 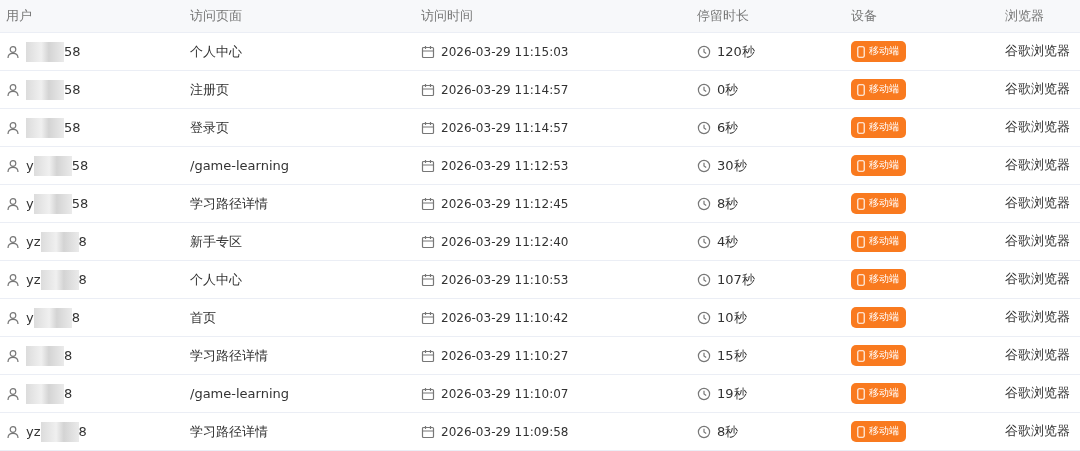 What do you see at coordinates (30, 317) in the screenshot?
I see `username-text: y` at bounding box center [30, 317].